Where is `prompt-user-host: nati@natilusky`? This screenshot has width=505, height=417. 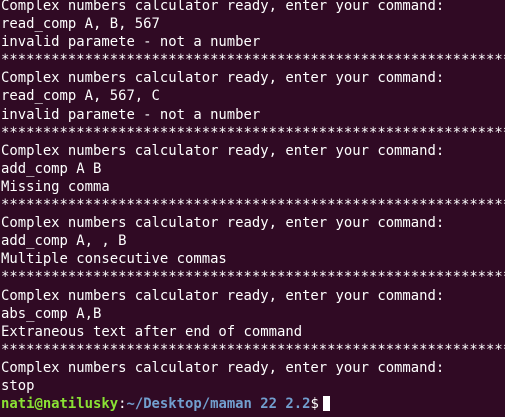 prompt-user-host: nati@natilusky is located at coordinates (60, 404).